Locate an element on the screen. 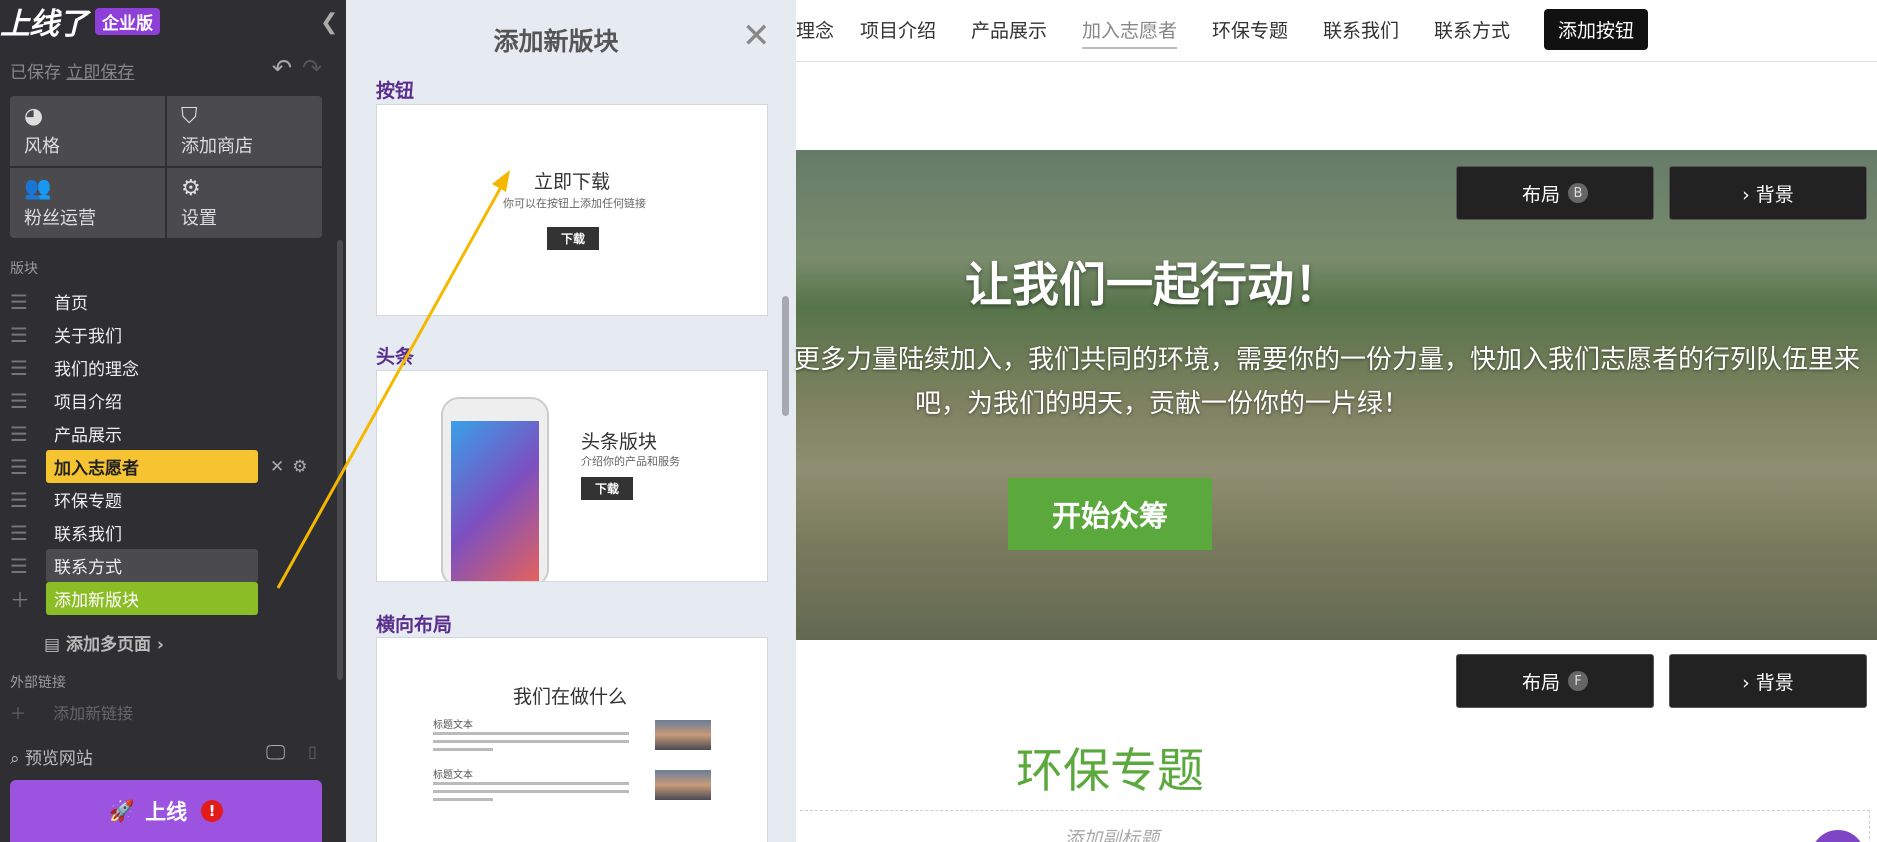  category-button-label: 按钮 is located at coordinates (395, 91).